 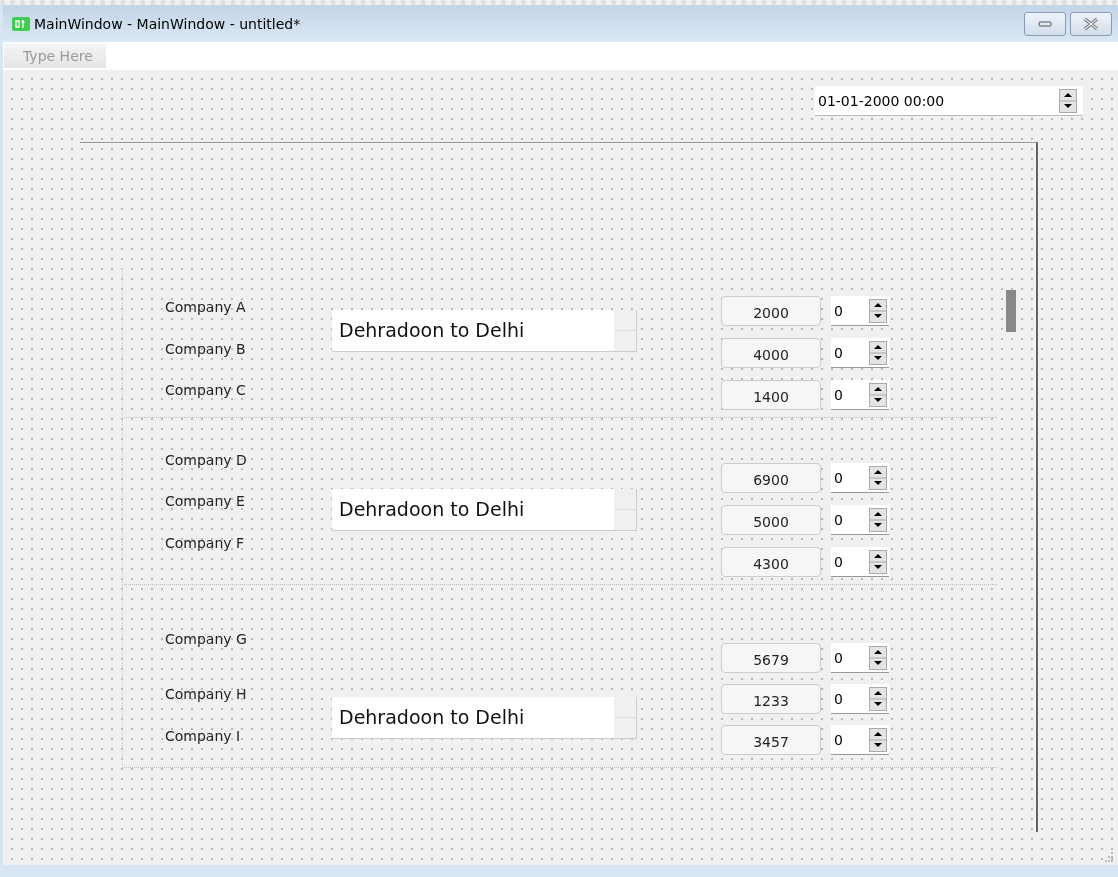 I want to click on price-field: 3457, so click(x=771, y=740).